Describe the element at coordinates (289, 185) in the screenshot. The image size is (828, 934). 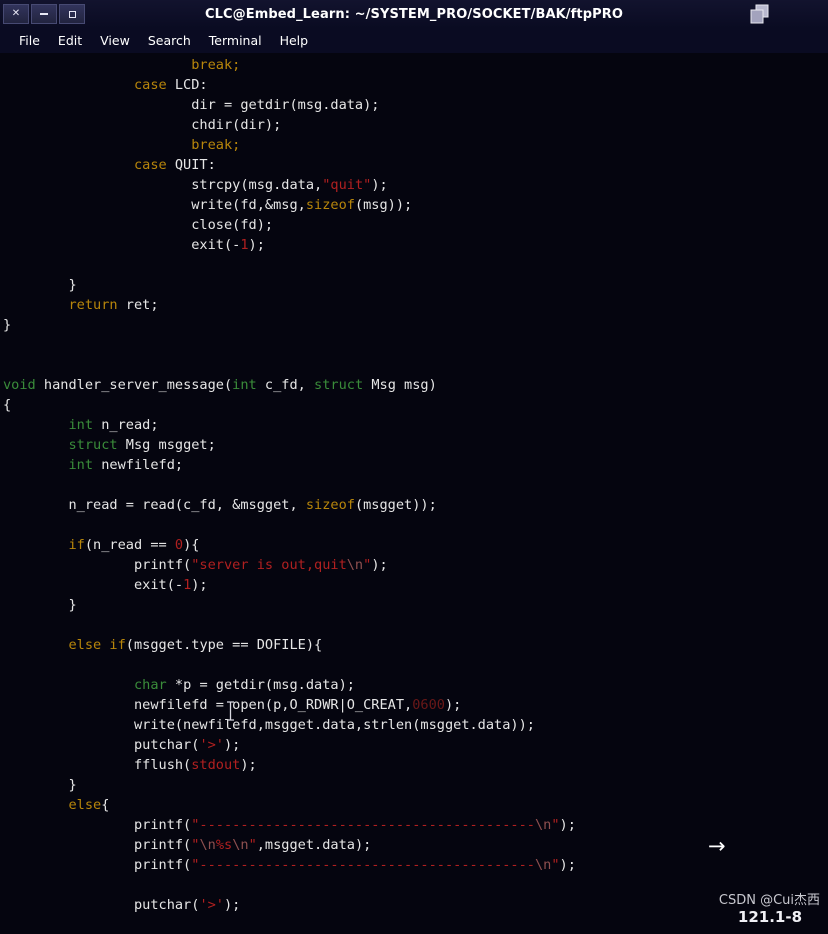
I see `code-line: strcpy(msg.data,"quit");` at that location.